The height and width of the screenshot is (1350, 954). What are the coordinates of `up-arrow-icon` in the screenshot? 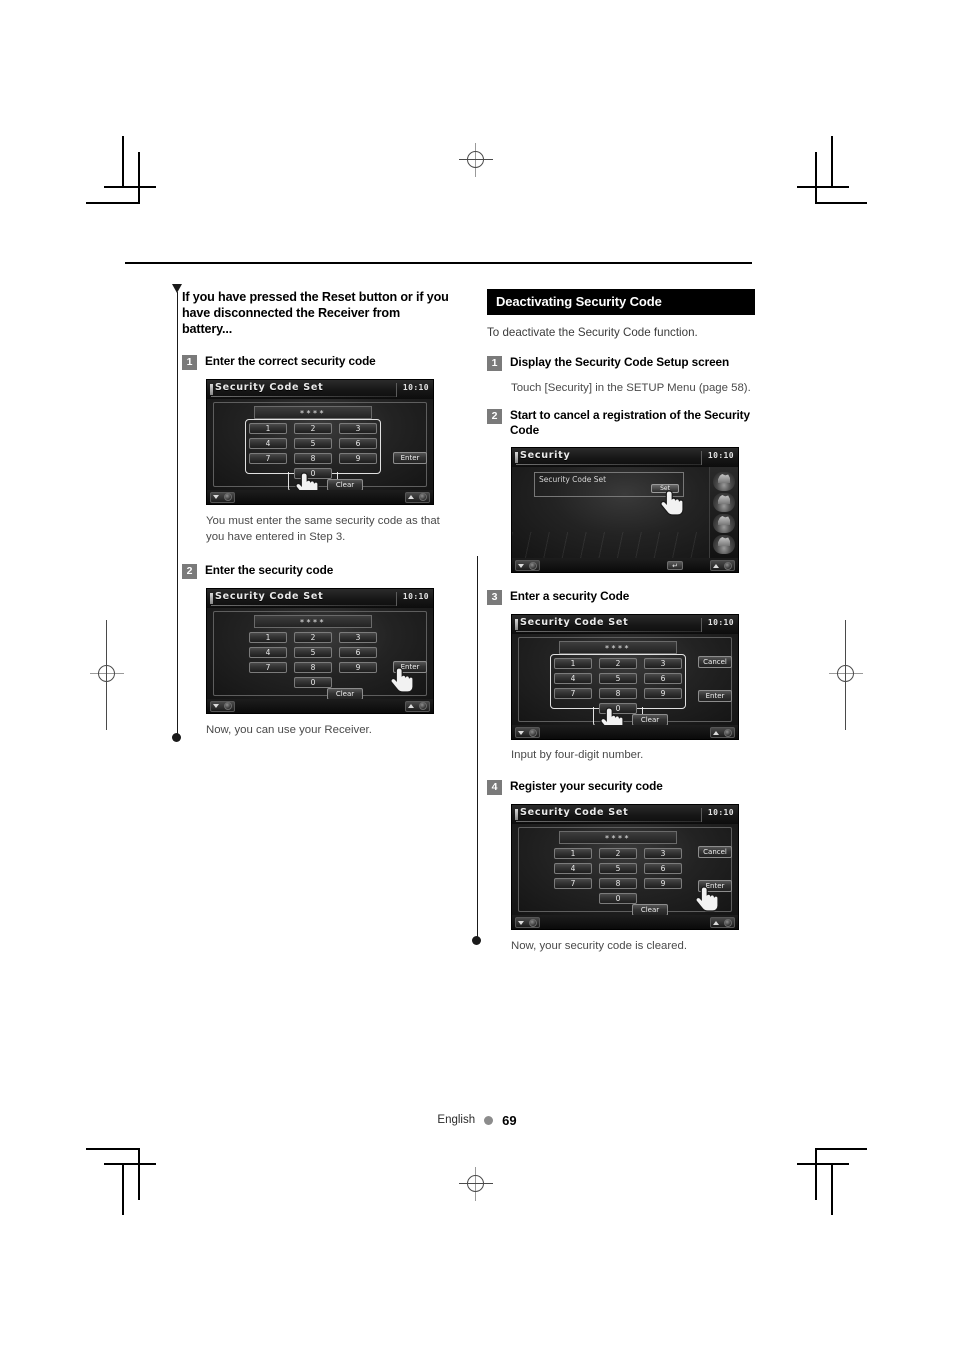 It's located at (716, 565).